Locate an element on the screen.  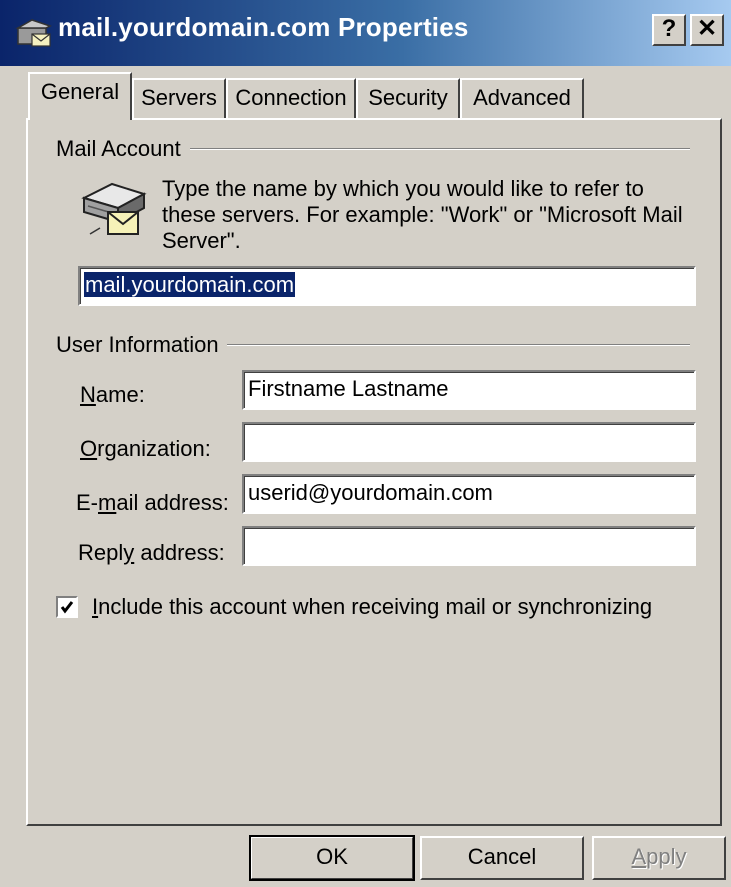
include-account-checkbox is located at coordinates (67, 607).